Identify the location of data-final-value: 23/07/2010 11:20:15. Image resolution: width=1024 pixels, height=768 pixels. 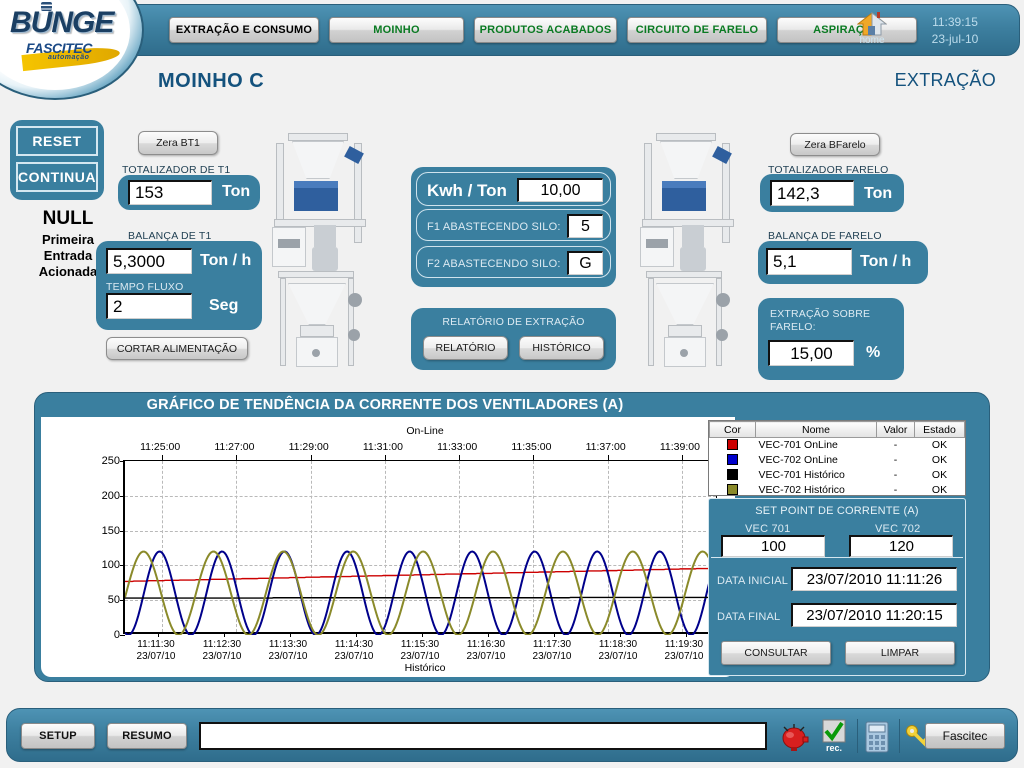
(874, 615).